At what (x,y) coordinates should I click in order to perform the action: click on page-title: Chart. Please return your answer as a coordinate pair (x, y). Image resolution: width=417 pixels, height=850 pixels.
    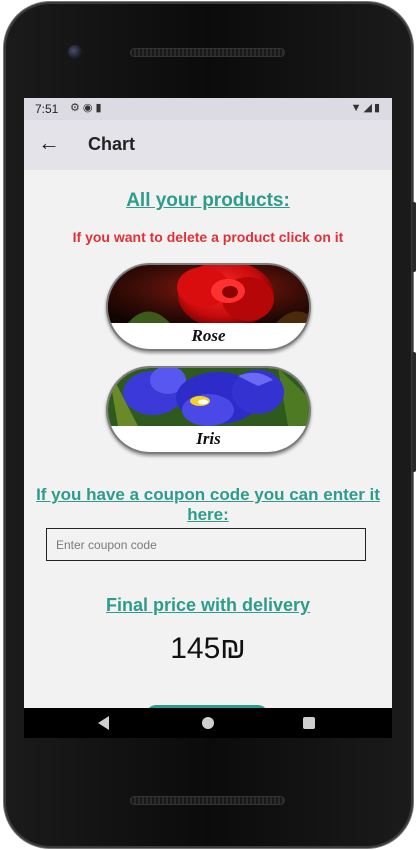
    Looking at the image, I should click on (112, 144).